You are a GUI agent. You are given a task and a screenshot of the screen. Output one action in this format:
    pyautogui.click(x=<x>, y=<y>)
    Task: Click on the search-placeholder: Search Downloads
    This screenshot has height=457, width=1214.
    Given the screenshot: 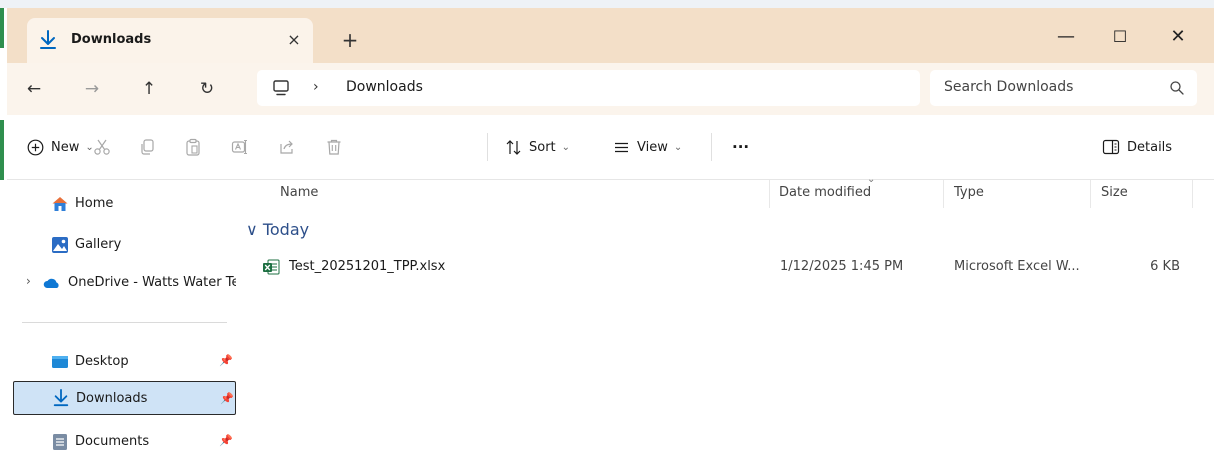 What is the action you would take?
    pyautogui.click(x=1009, y=87)
    